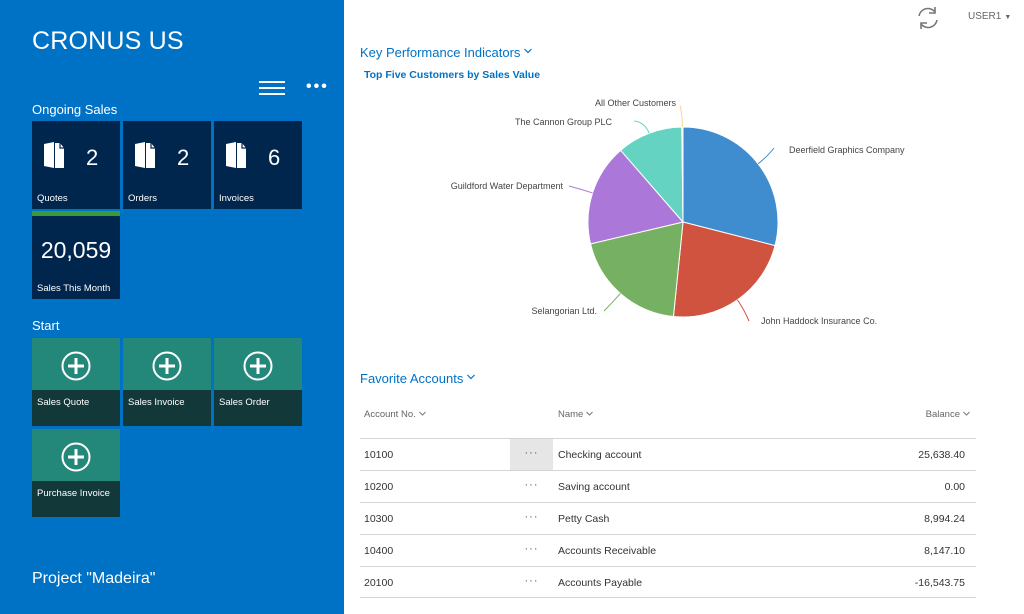 This screenshot has height=614, width=1024. Describe the element at coordinates (379, 583) in the screenshot. I see `account-no: 20100` at that location.